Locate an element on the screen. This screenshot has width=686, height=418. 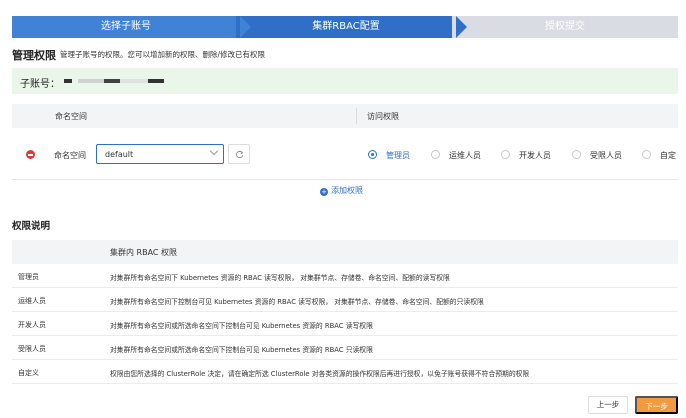
column-namespace: 命名空间 is located at coordinates (71, 116).